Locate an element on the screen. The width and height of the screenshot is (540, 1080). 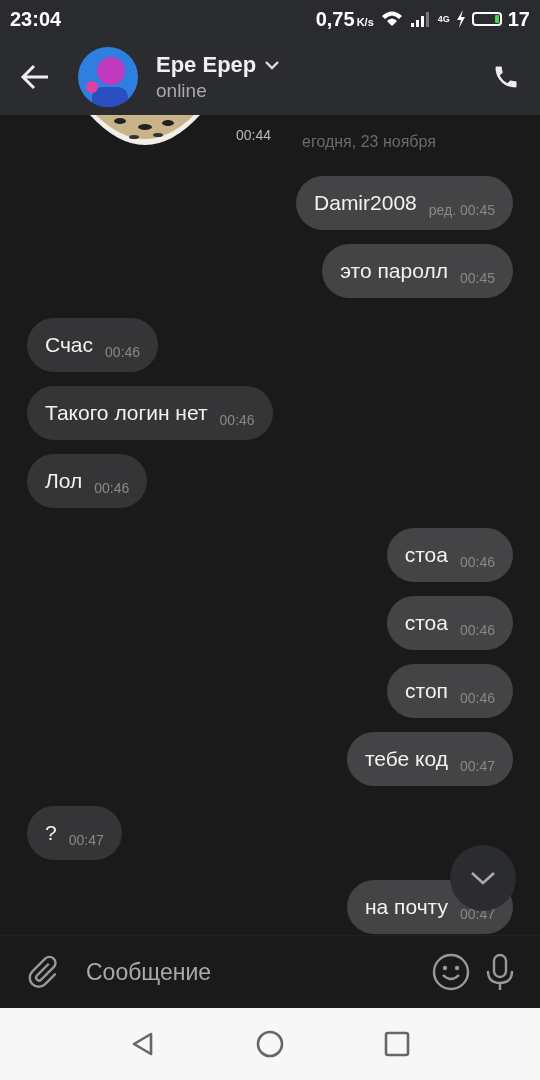
contact-name: Epe Epep is located at coordinates (206, 64).